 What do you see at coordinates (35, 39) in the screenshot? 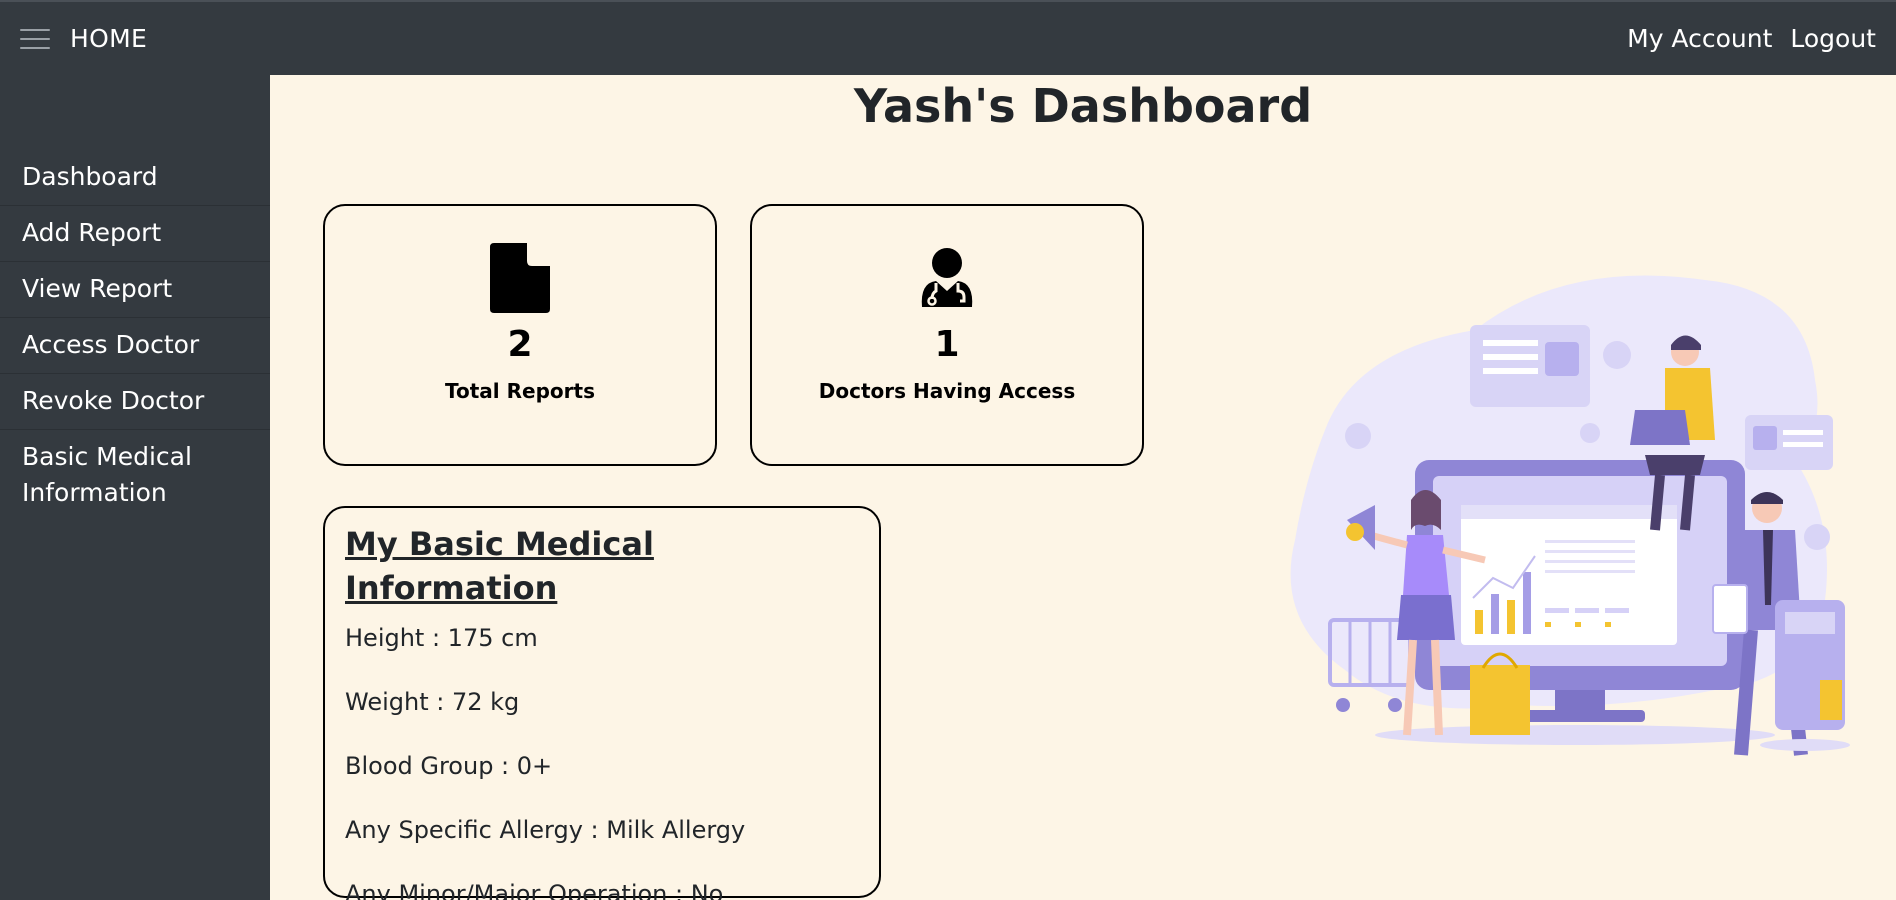
I see `hamburger-menu-icon` at bounding box center [35, 39].